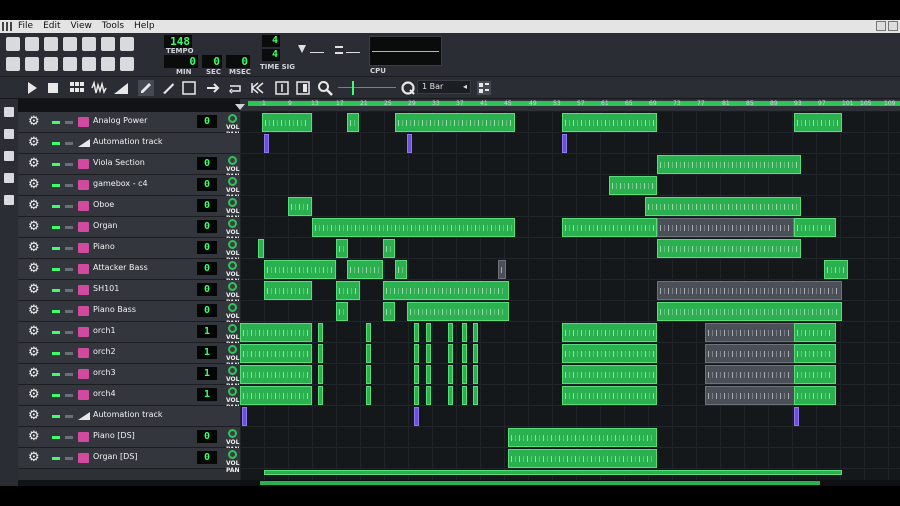 The width and height of the screenshot is (900, 506). What do you see at coordinates (89, 64) in the screenshot?
I see `mixer-icon` at bounding box center [89, 64].